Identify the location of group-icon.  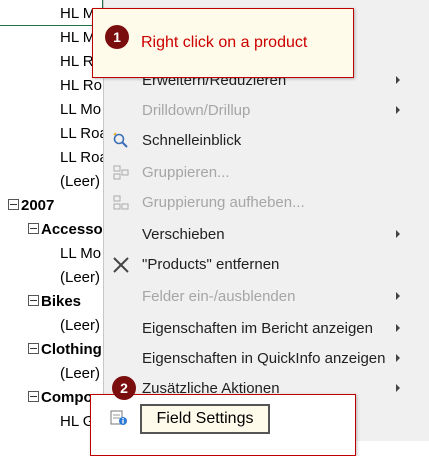
(121, 173).